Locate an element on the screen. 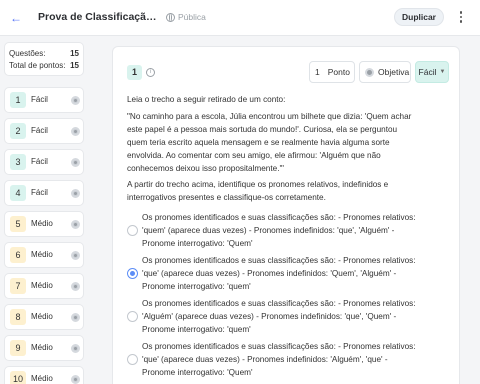  question-number-badge: 9 is located at coordinates (18, 348).